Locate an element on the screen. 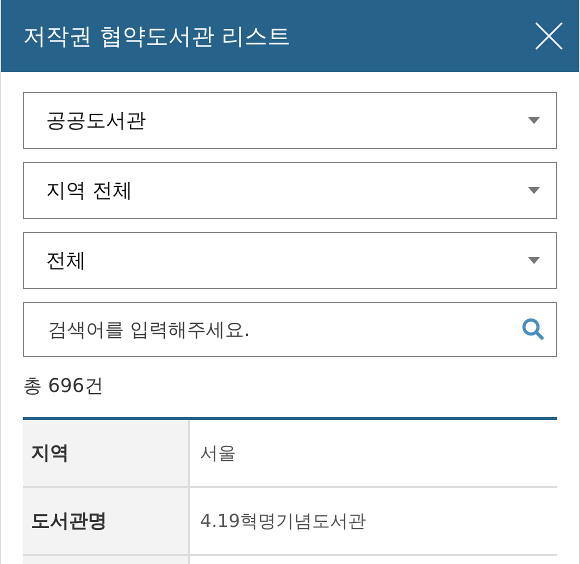  search-field: 검색어를 입력해주세요. is located at coordinates (290, 329).